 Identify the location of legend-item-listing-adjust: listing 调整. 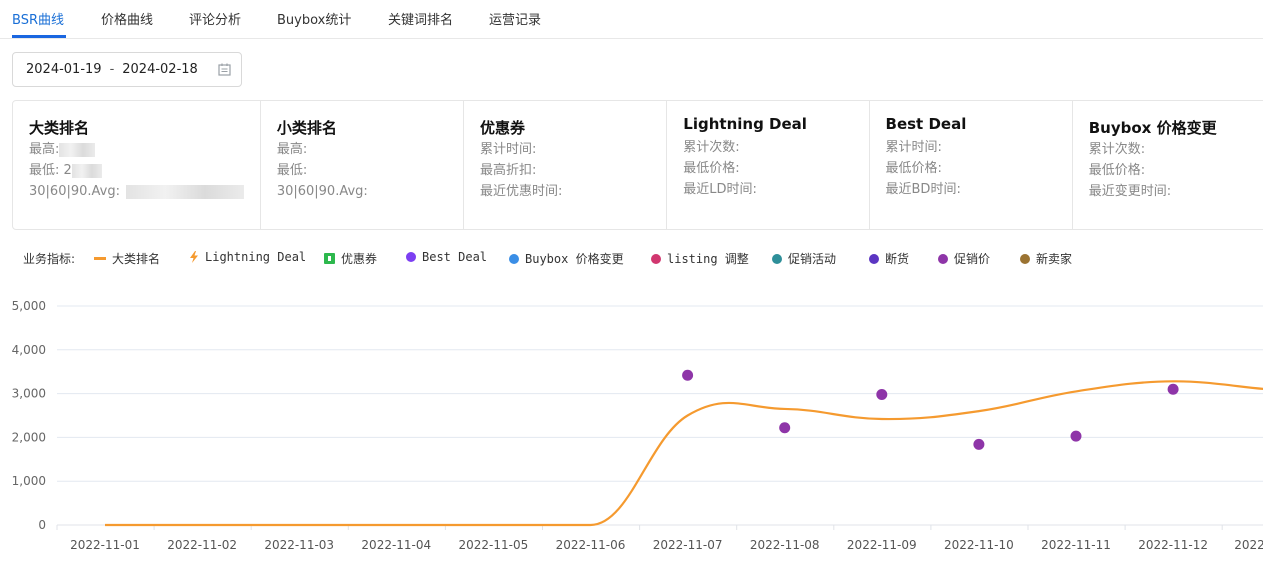
(700, 258).